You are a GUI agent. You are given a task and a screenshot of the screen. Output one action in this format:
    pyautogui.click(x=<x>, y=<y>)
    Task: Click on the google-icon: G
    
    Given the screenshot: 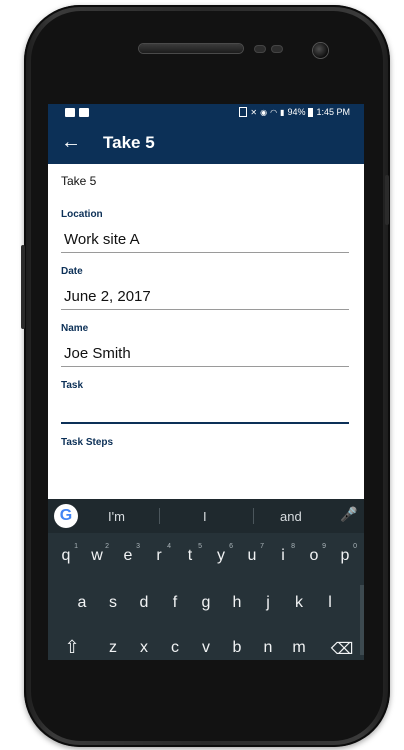 What is the action you would take?
    pyautogui.click(x=66, y=516)
    